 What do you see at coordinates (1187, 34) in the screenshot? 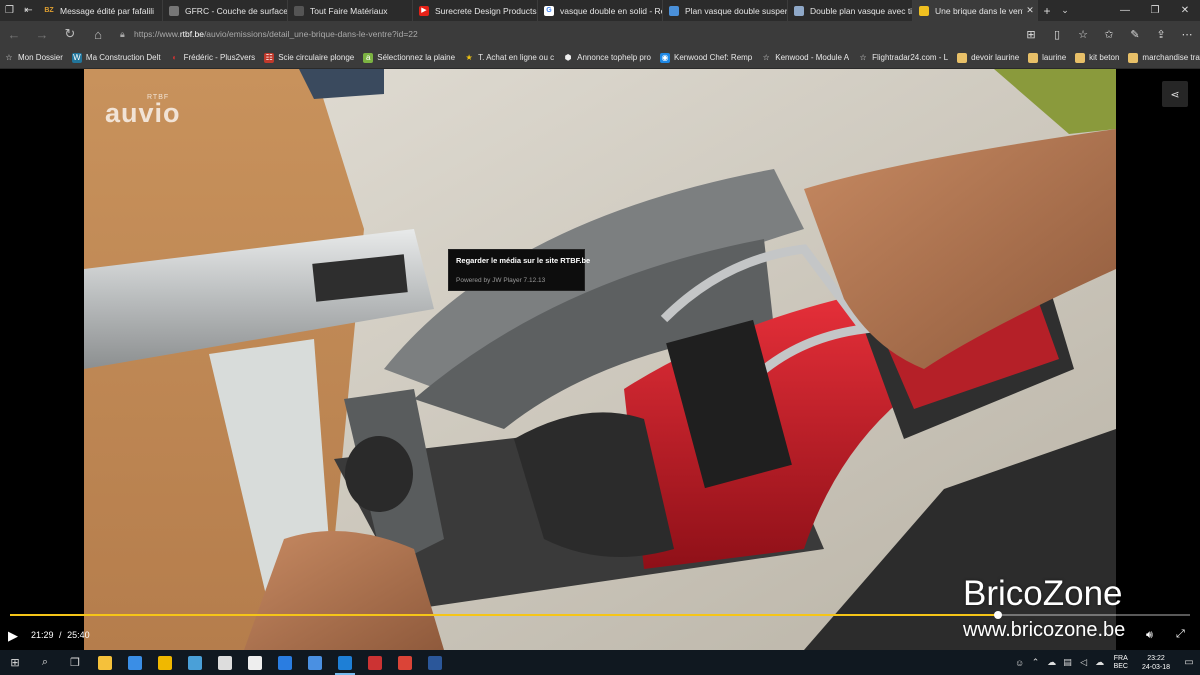
I see `more-icon: ⋯` at bounding box center [1187, 34].